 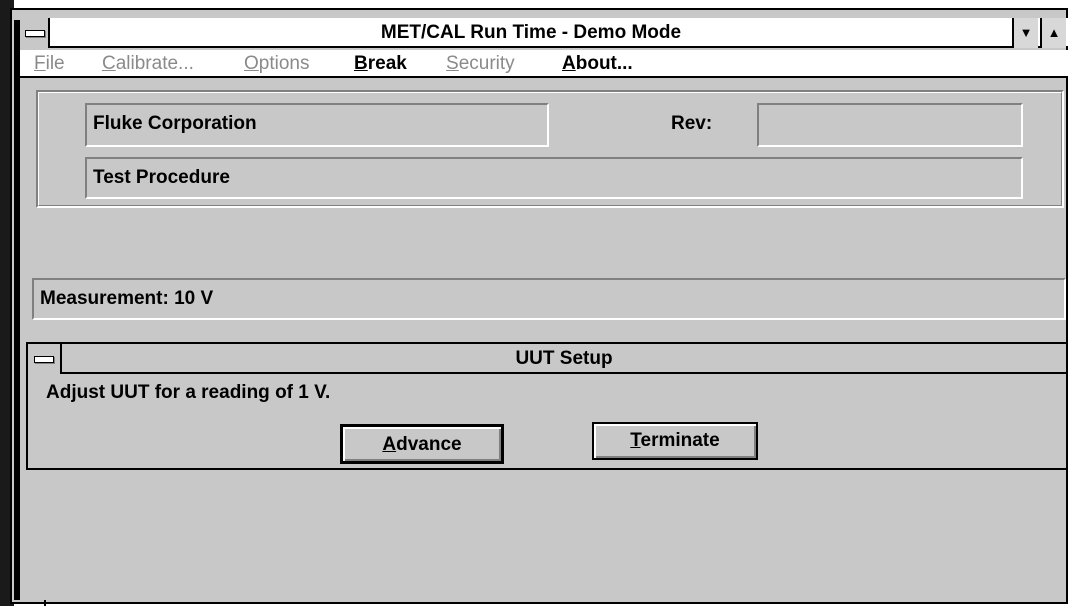 I want to click on maximize-button: ▲, so click(x=1053, y=33).